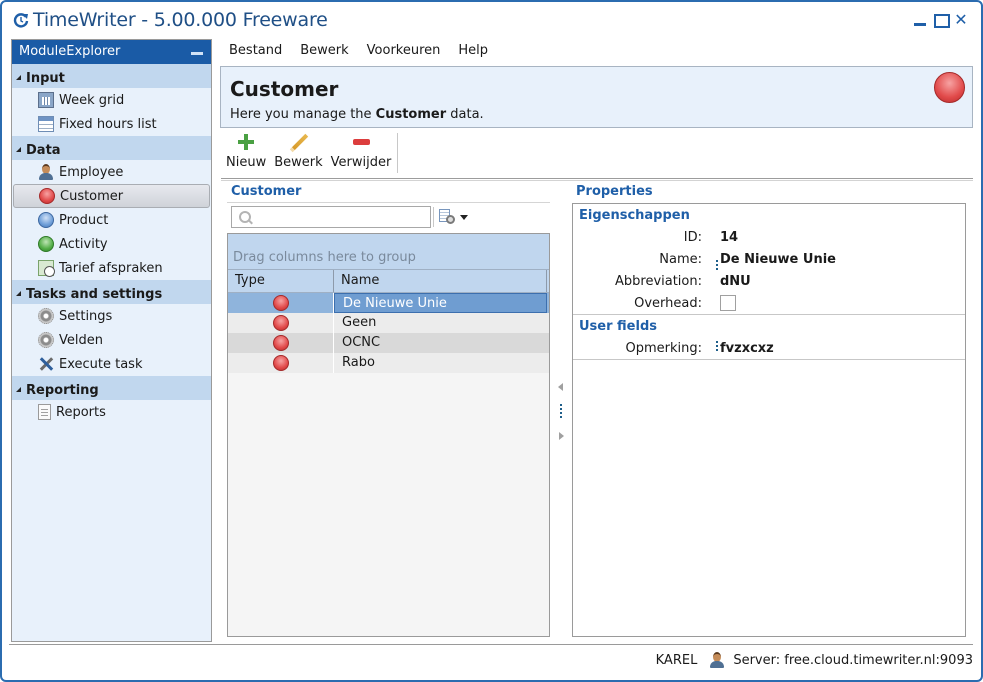 Image resolution: width=983 pixels, height=682 pixels. Describe the element at coordinates (388, 251) in the screenshot. I see `group-by-panel: Drag columns here to group` at that location.